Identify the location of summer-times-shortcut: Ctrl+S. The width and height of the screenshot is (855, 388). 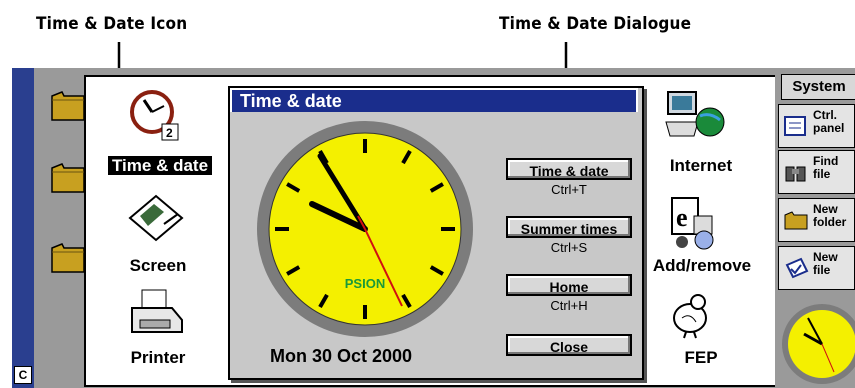
(569, 247).